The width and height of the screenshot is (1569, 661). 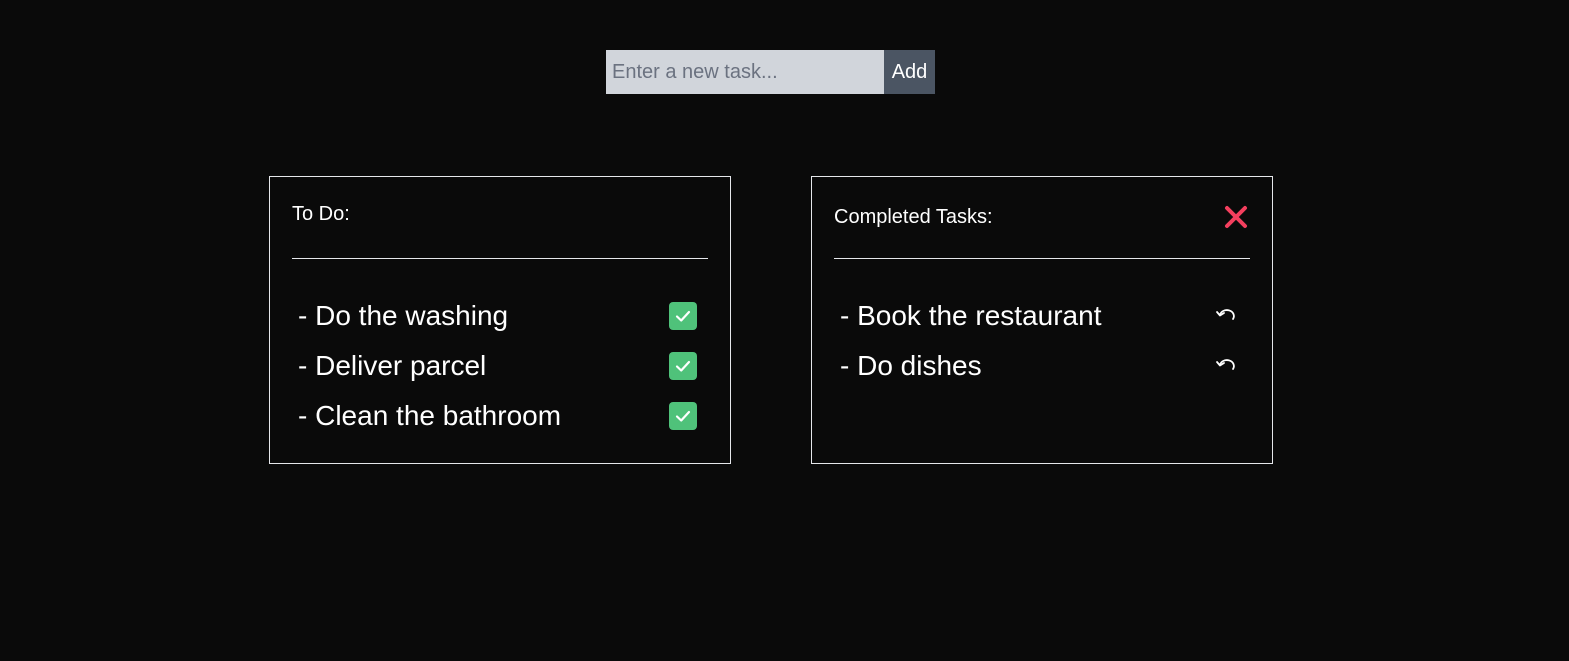 I want to click on todo-item-label: - Deliver parcel, so click(x=392, y=365).